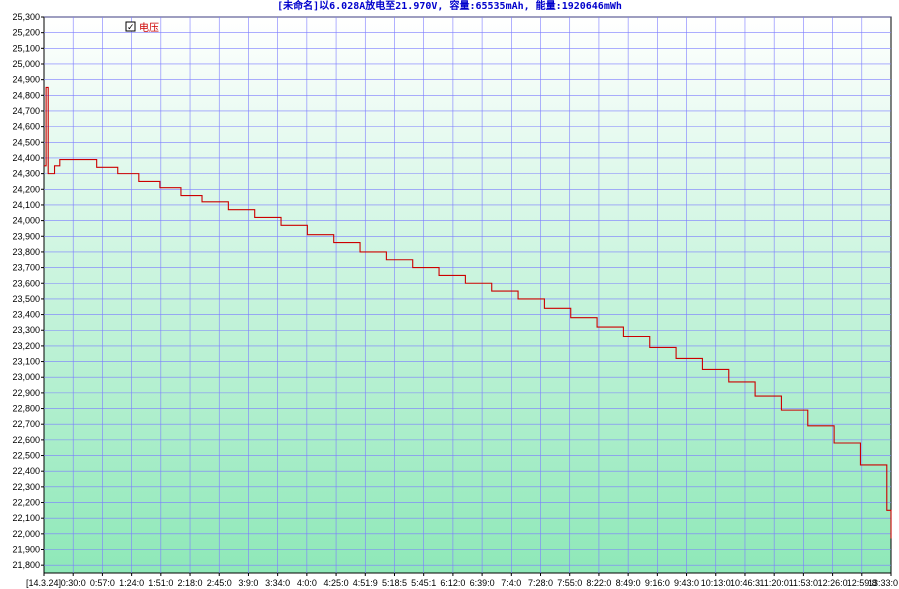 Image resolution: width=899 pixels, height=589 pixels. Describe the element at coordinates (26, 518) in the screenshot. I see `y-tick-label: 22,100` at that location.